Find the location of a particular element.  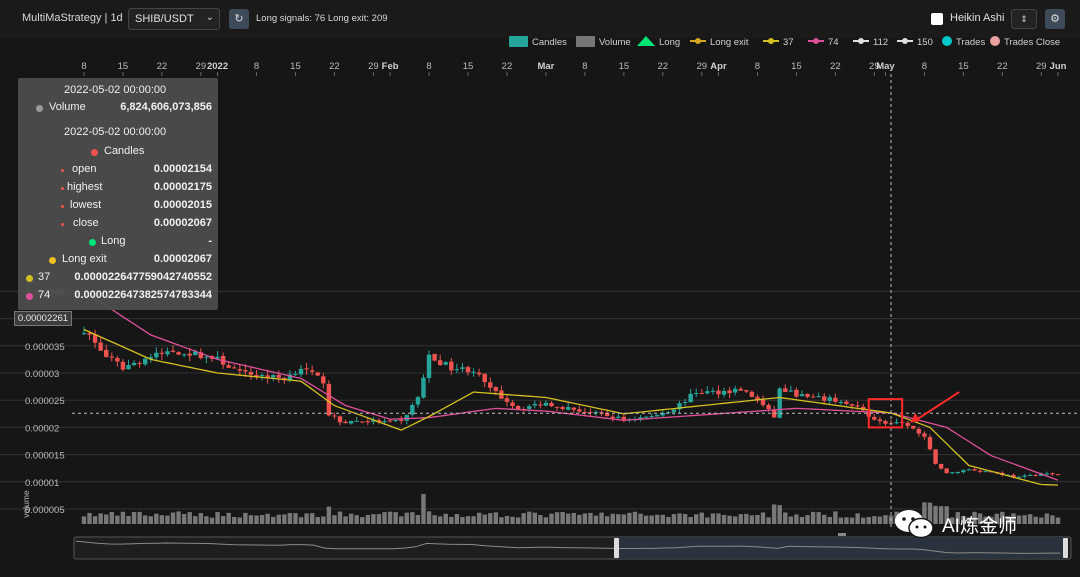

heikin-ashi-checkbox is located at coordinates (937, 19).